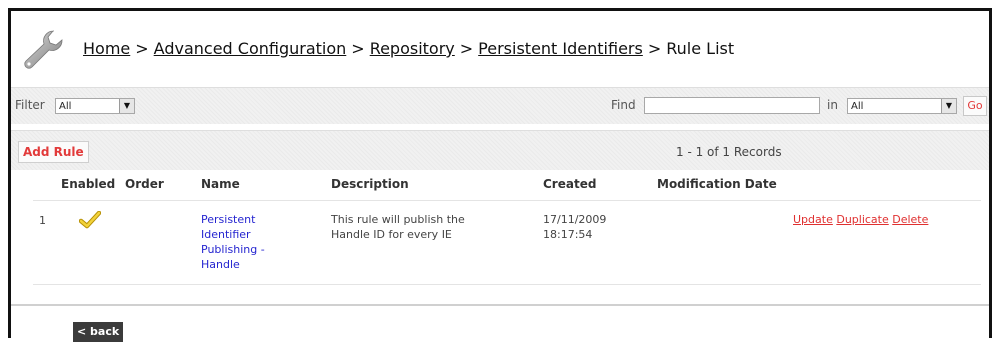 The height and width of the screenshot is (342, 994). I want to click on header-name: Name, so click(220, 184).